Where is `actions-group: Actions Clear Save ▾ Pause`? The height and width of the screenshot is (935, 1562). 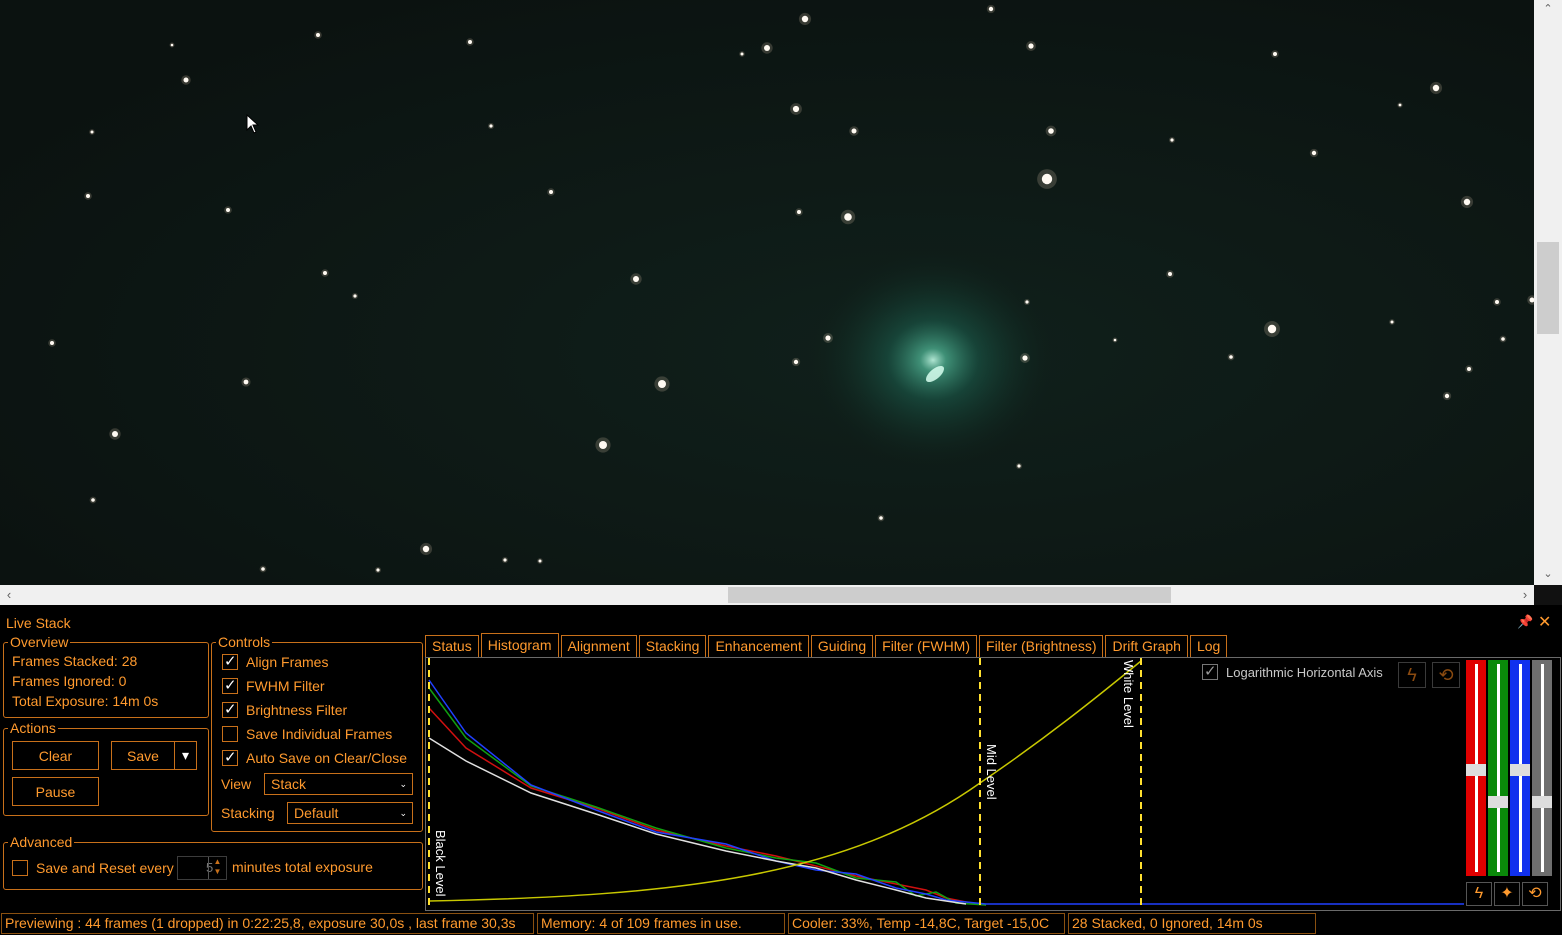
actions-group: Actions Clear Save ▾ Pause is located at coordinates (106, 768).